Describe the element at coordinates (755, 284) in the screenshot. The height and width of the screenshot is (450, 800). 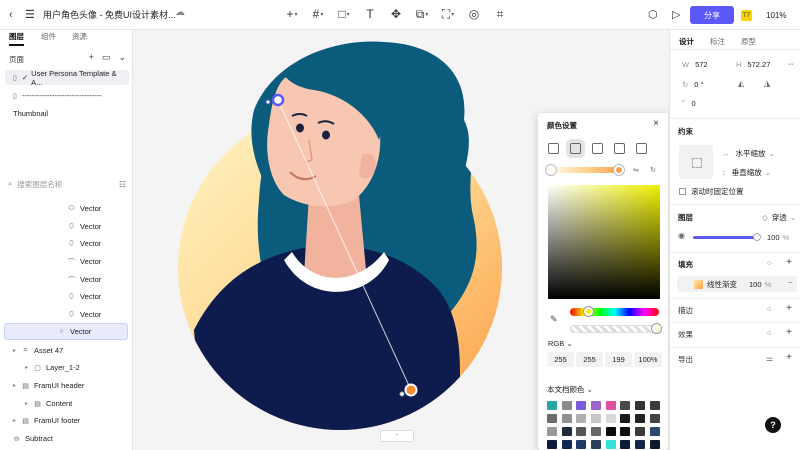
I see `fill-opacity-value: 100` at that location.